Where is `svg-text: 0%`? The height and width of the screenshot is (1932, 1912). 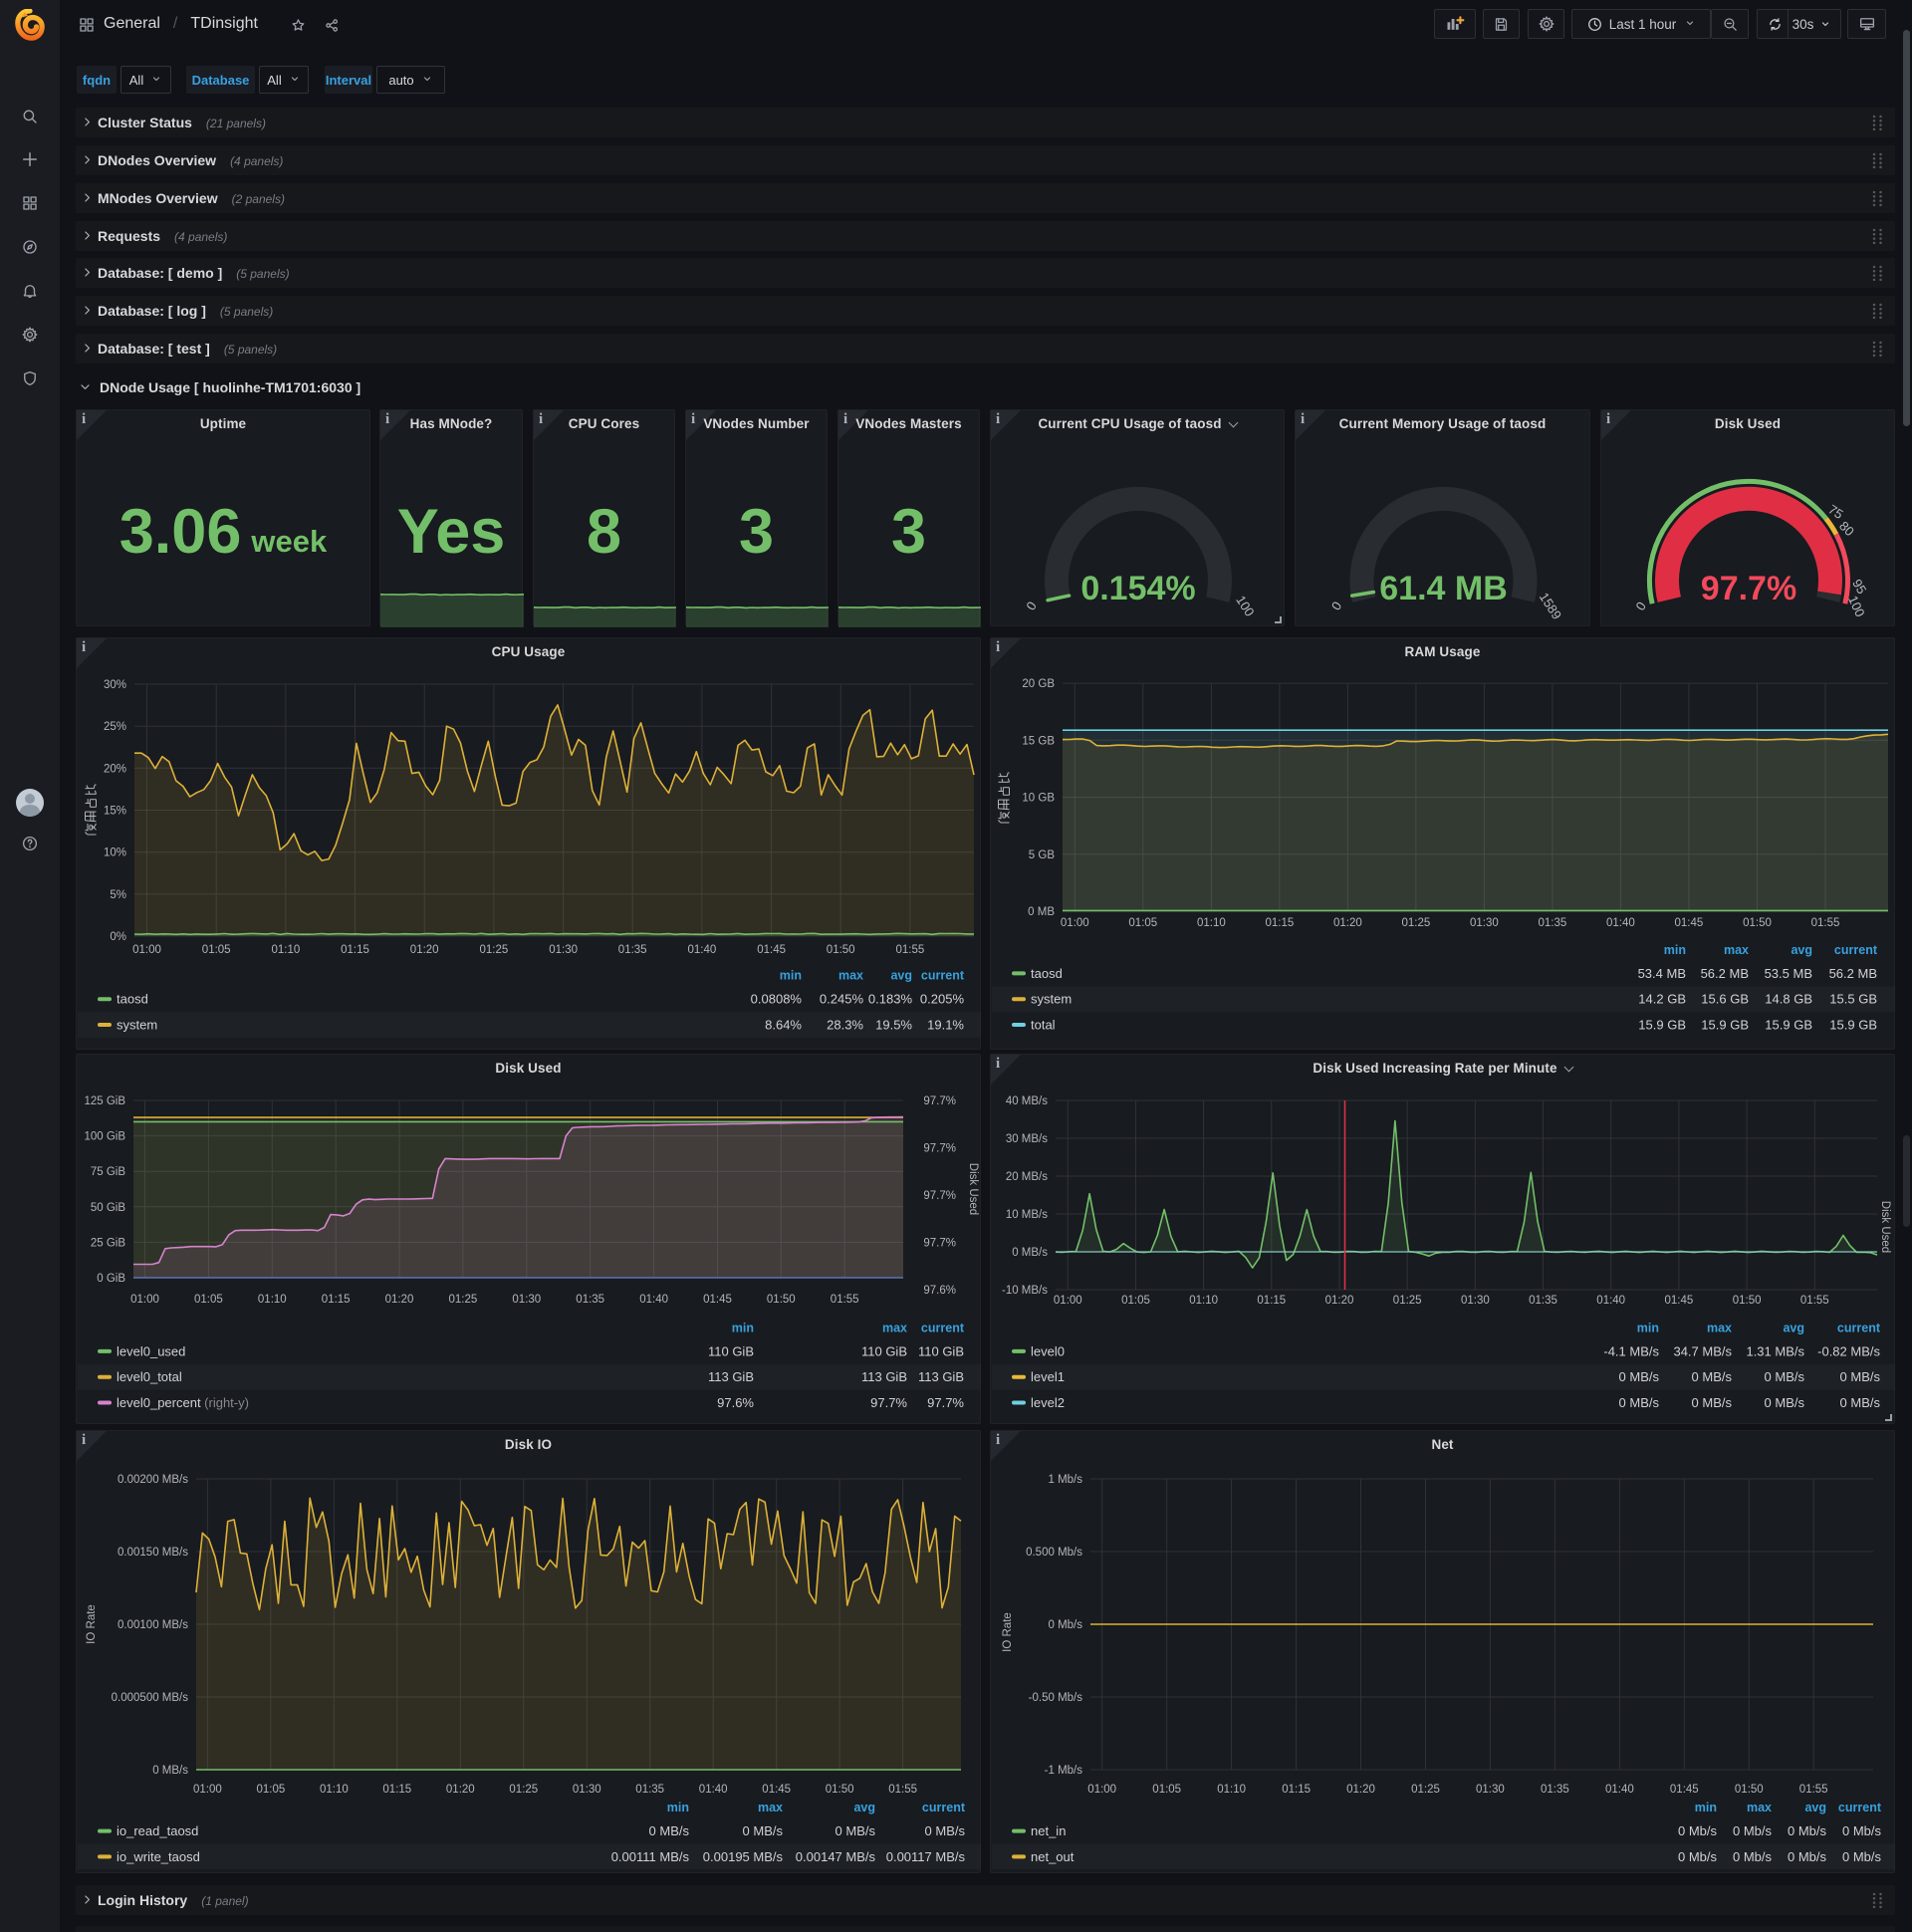
svg-text: 0% is located at coordinates (118, 937).